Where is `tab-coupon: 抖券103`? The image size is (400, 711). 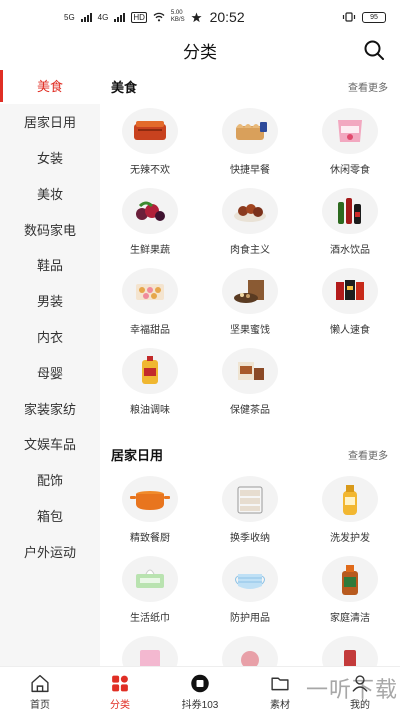 tab-coupon: 抖券103 is located at coordinates (200, 689).